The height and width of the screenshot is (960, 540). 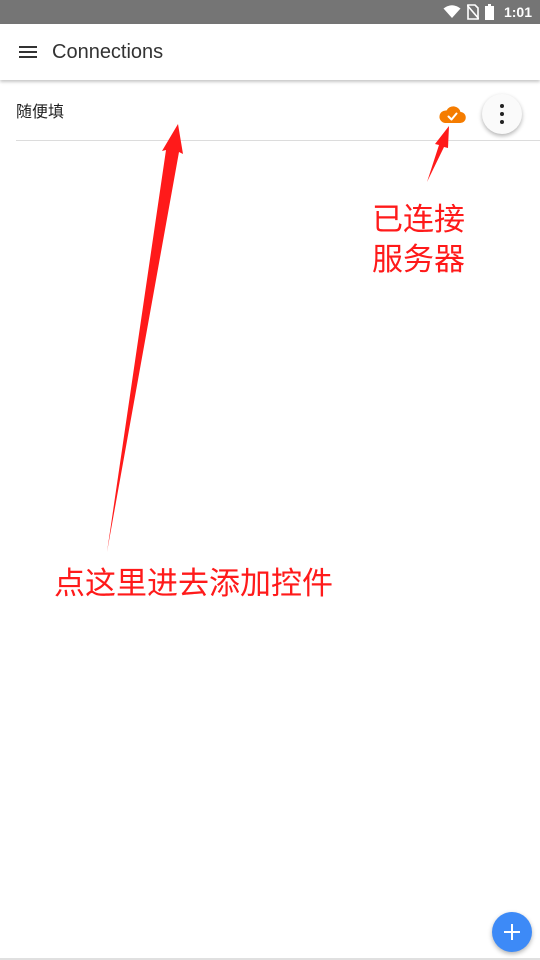 What do you see at coordinates (438, 154) in the screenshot?
I see `arrow-to-cloud-icon` at bounding box center [438, 154].